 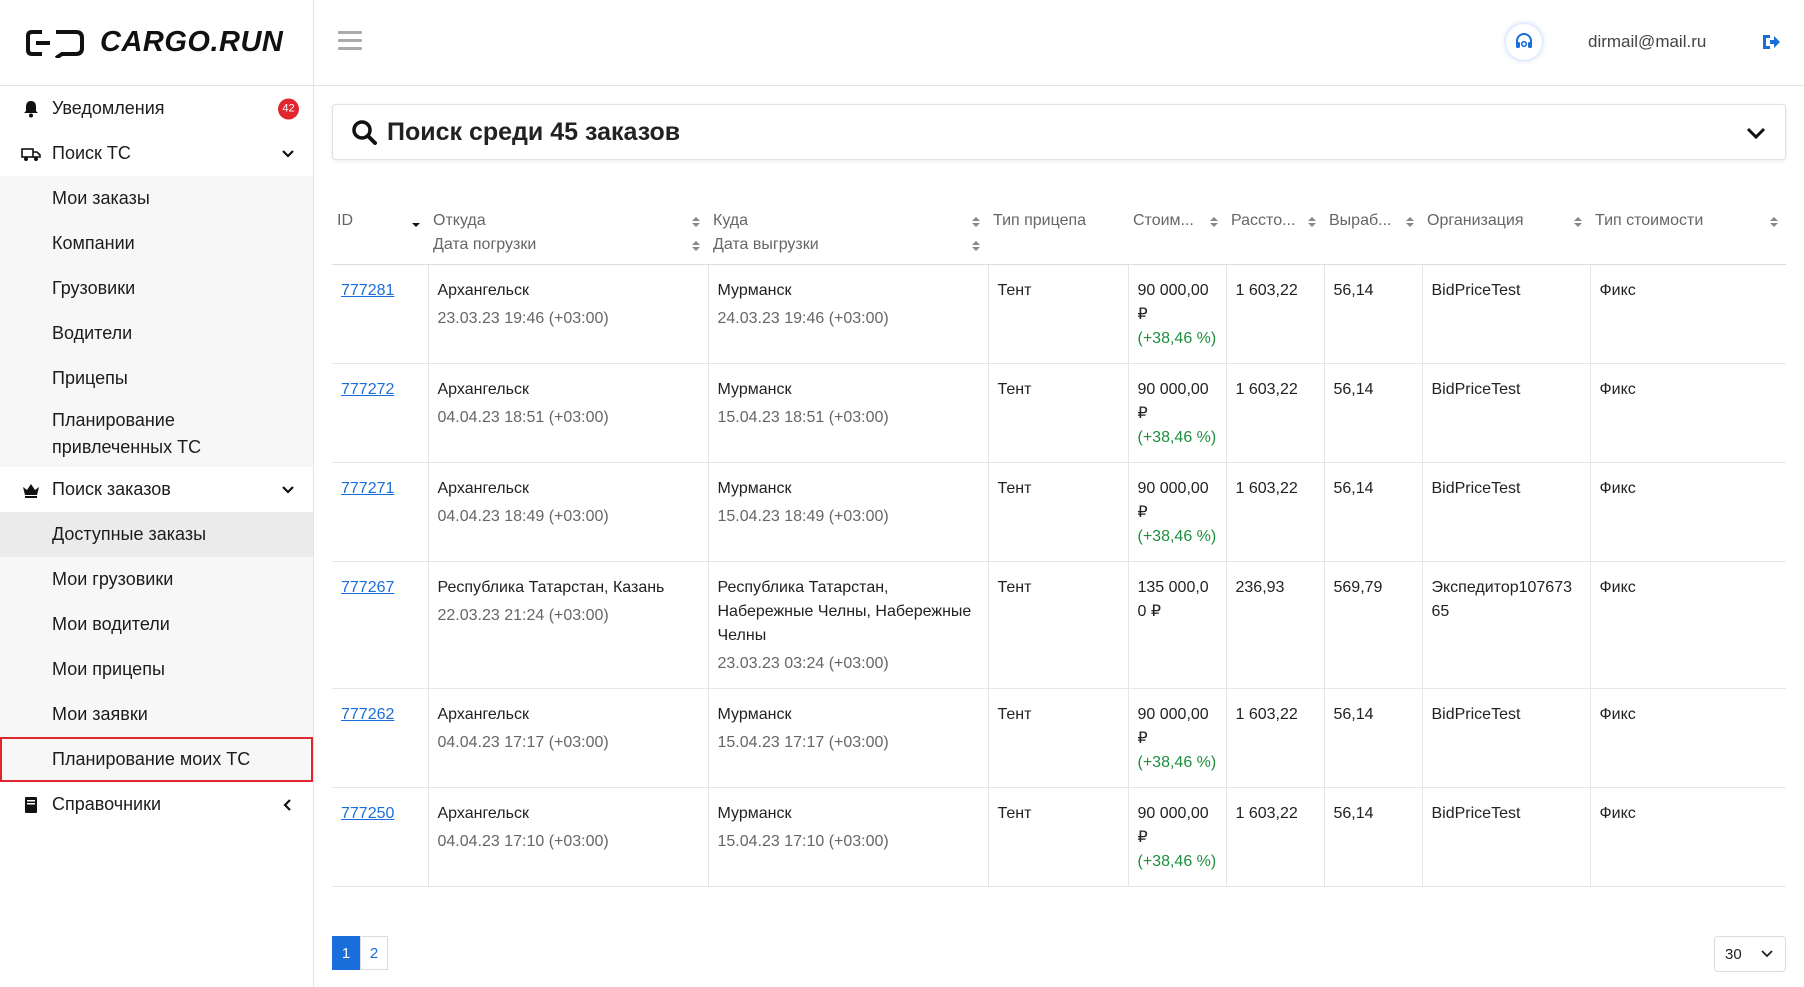 I want to click on sort-desc-icon, so click(x=416, y=225).